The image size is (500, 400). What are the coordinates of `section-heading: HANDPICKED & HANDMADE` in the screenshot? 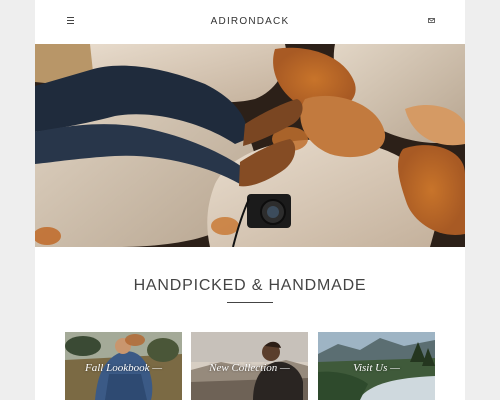 It's located at (250, 285).